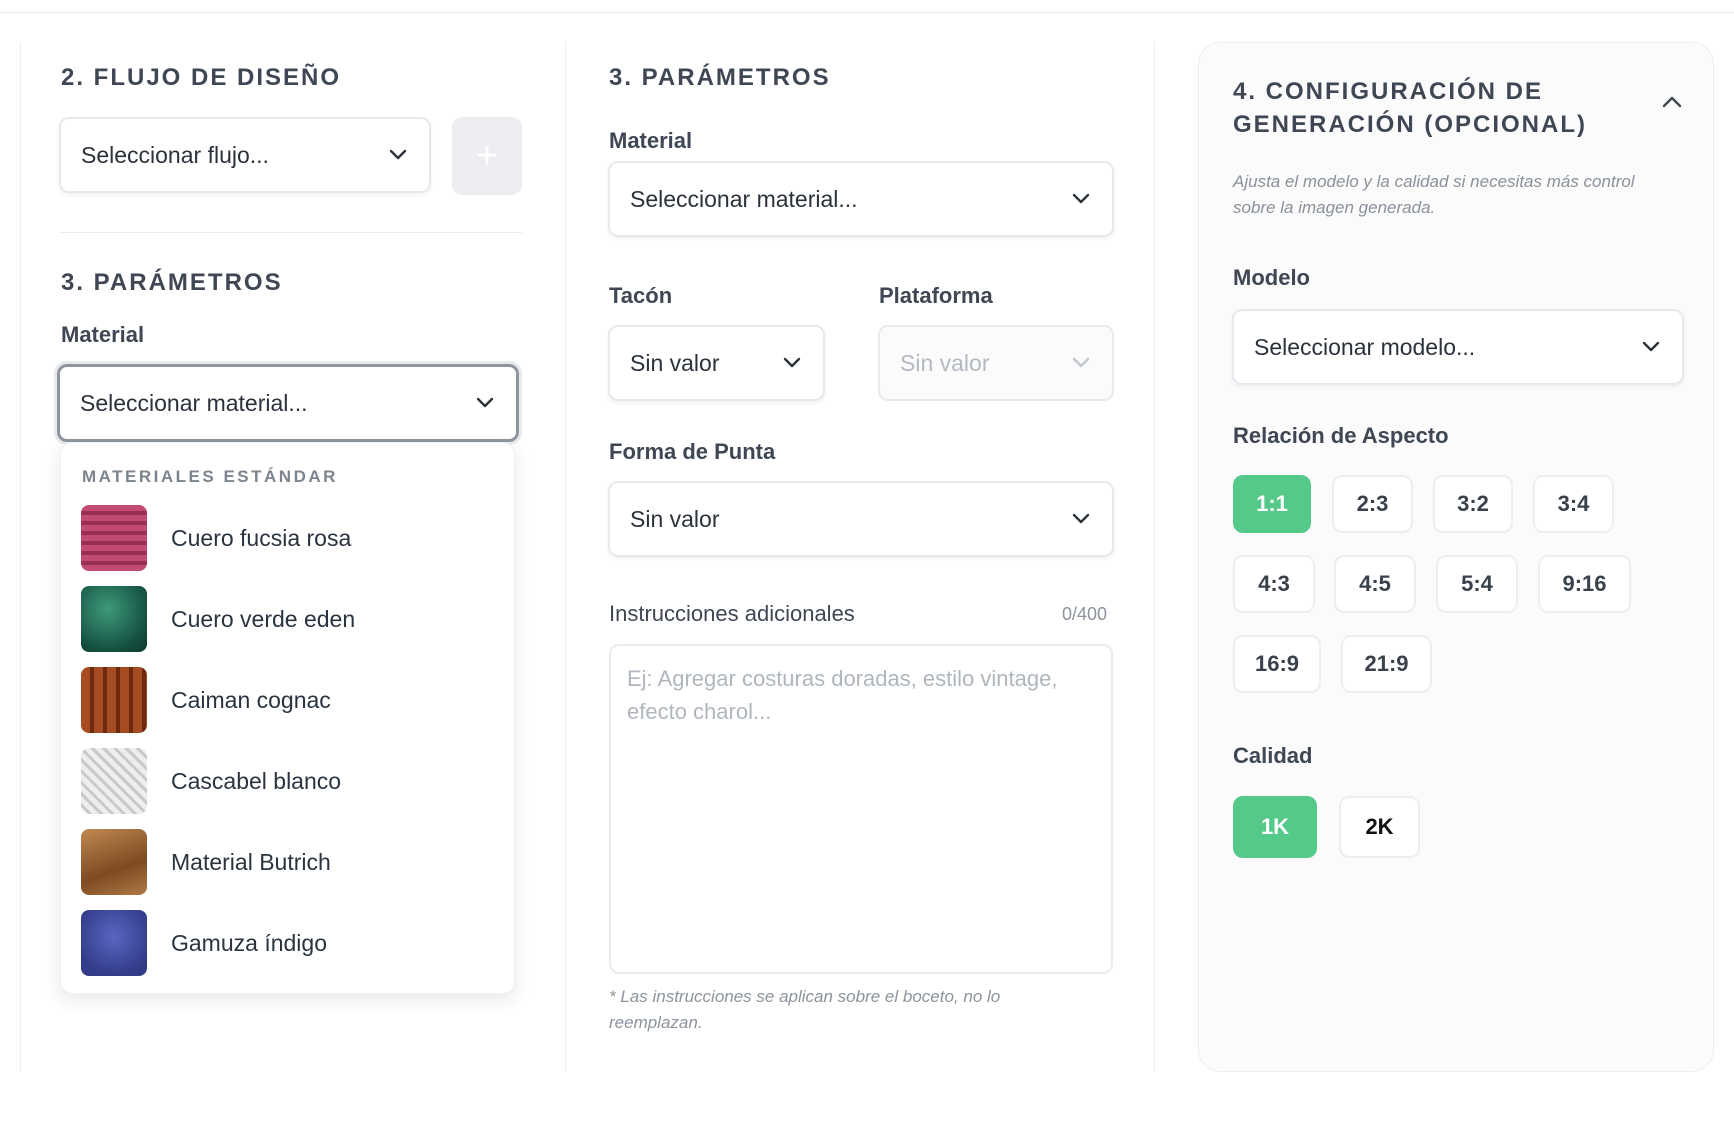 Image resolution: width=1734 pixels, height=1124 pixels. I want to click on material-option-label: Caiman cognac, so click(251, 699).